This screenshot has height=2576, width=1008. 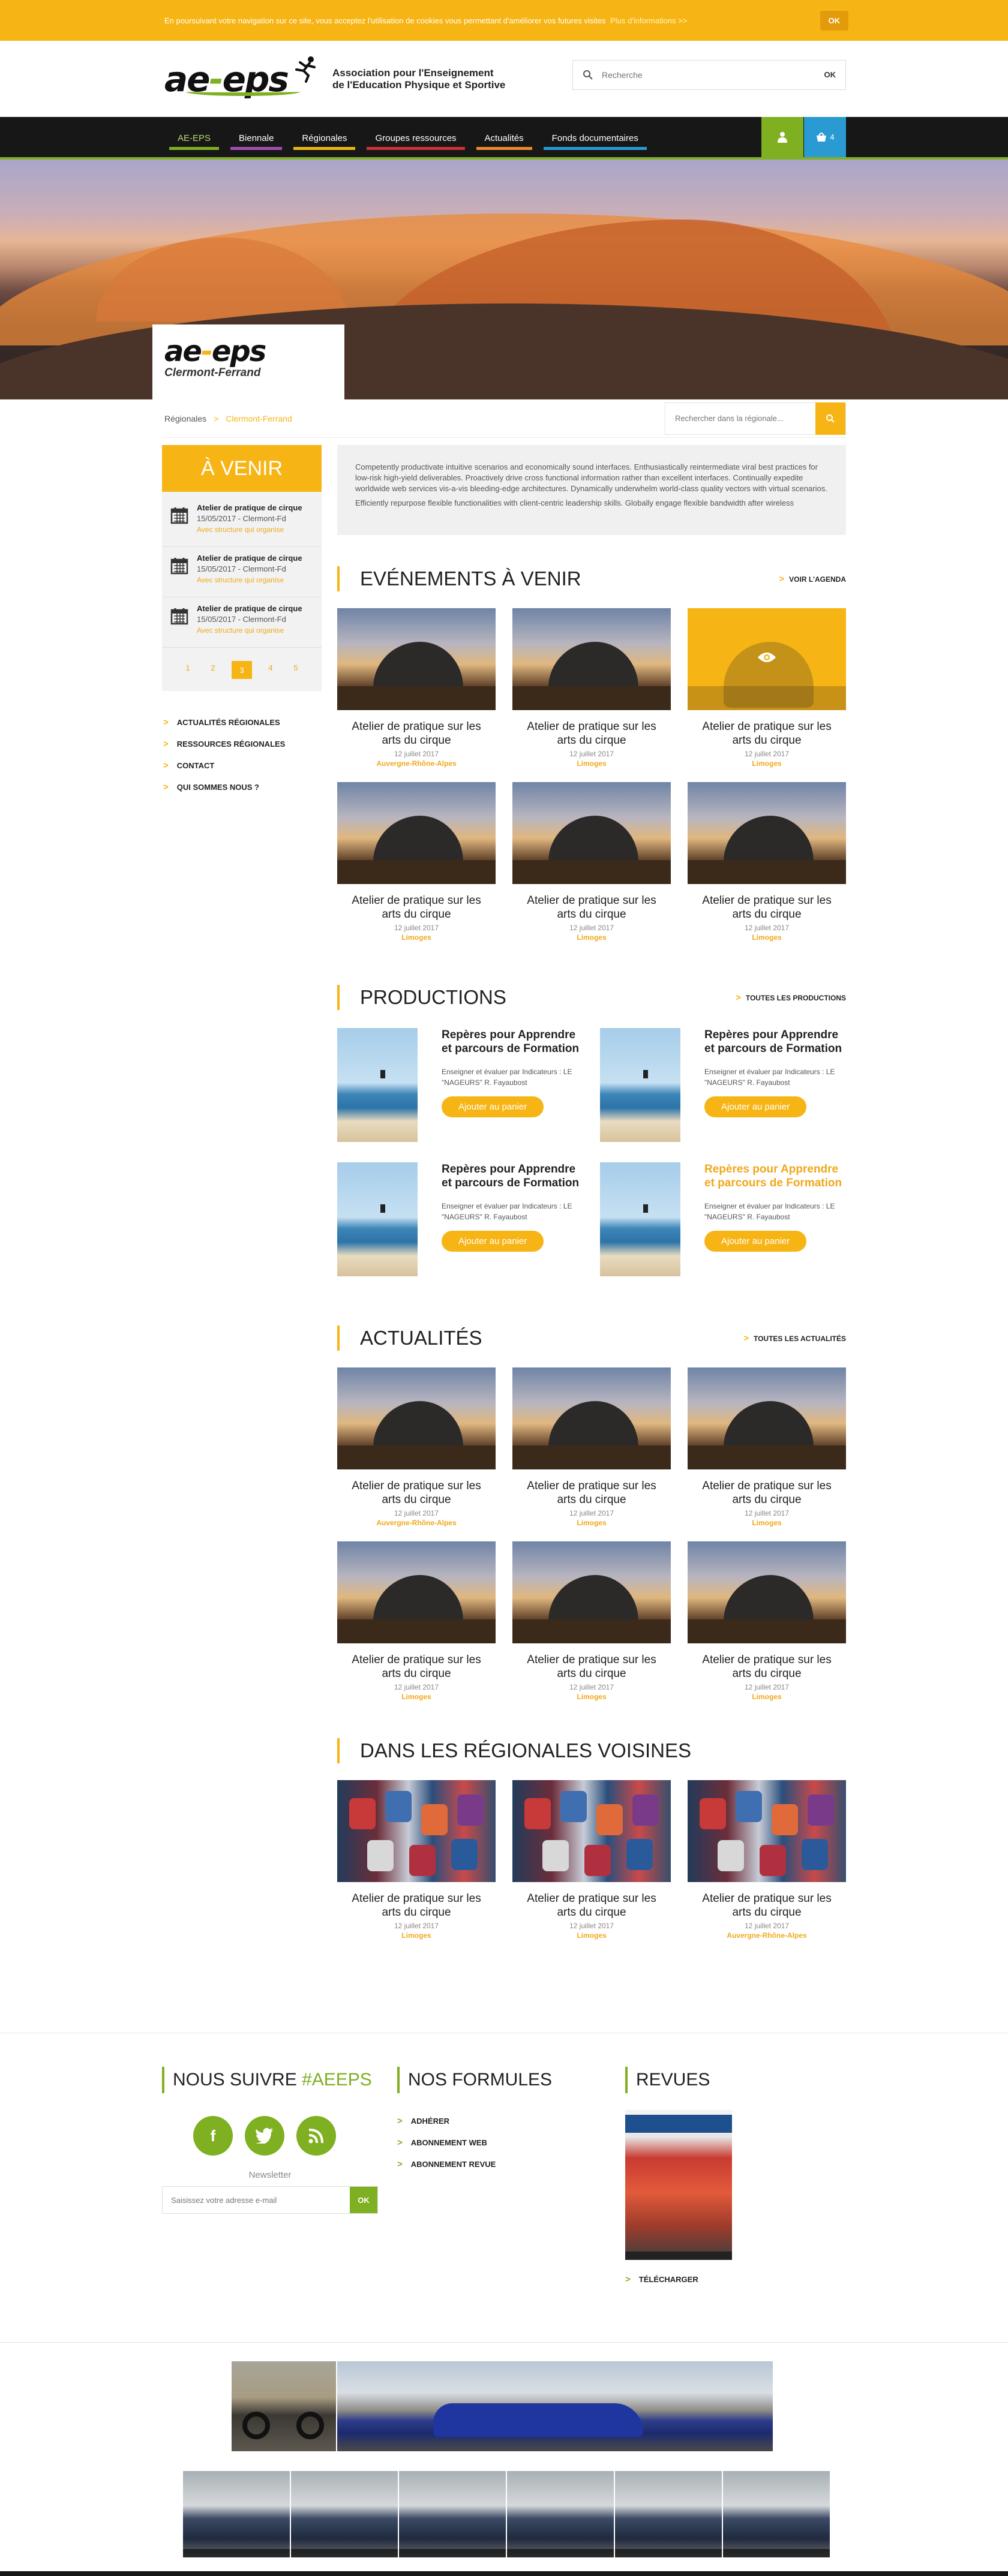 I want to click on event-title: Atelier de pratique de cirque, so click(x=249, y=609).